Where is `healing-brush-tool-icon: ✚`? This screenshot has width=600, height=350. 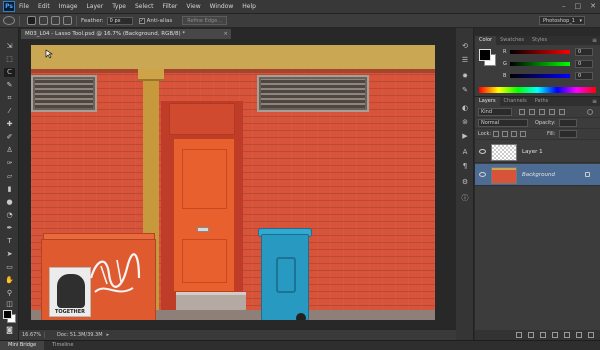 healing-brush-tool-icon: ✚ is located at coordinates (9, 124).